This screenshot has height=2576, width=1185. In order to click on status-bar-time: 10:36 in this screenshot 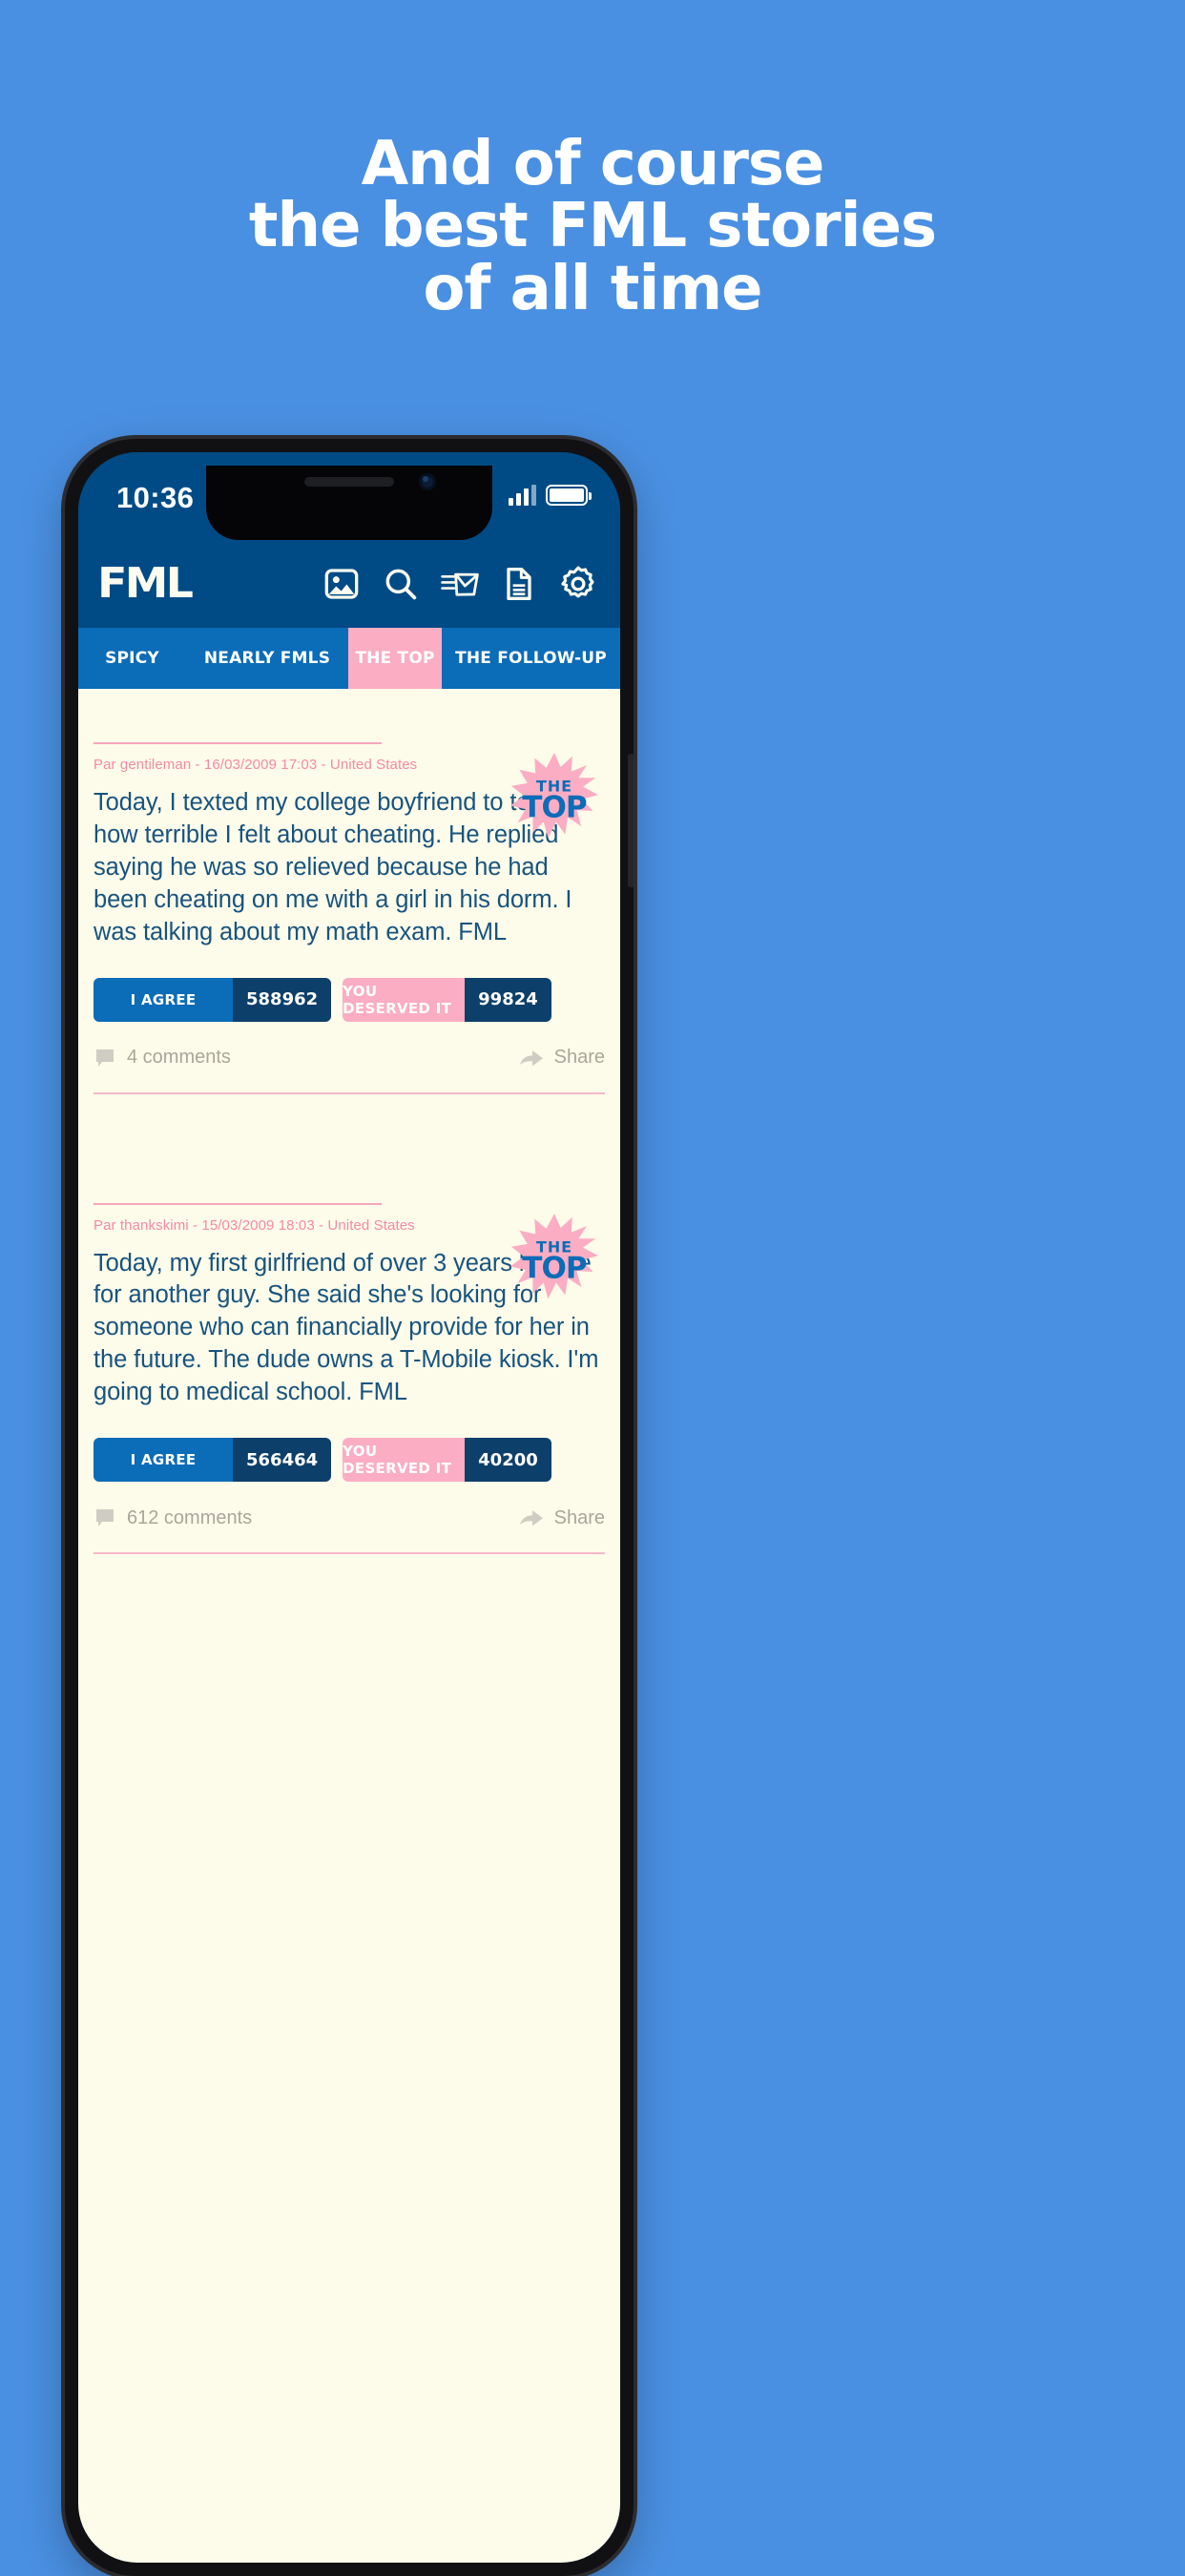, I will do `click(156, 497)`.